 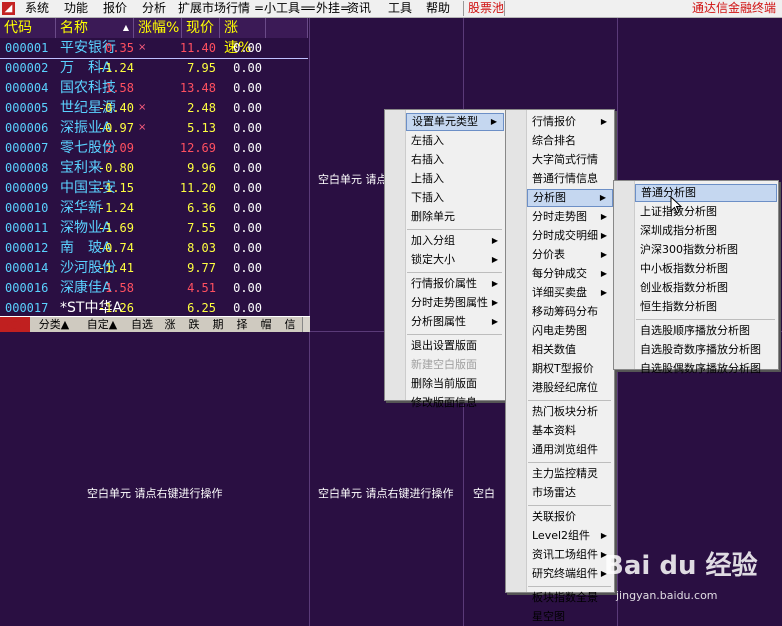 What do you see at coordinates (455, 198) in the screenshot?
I see `menu-item: 下插入` at bounding box center [455, 198].